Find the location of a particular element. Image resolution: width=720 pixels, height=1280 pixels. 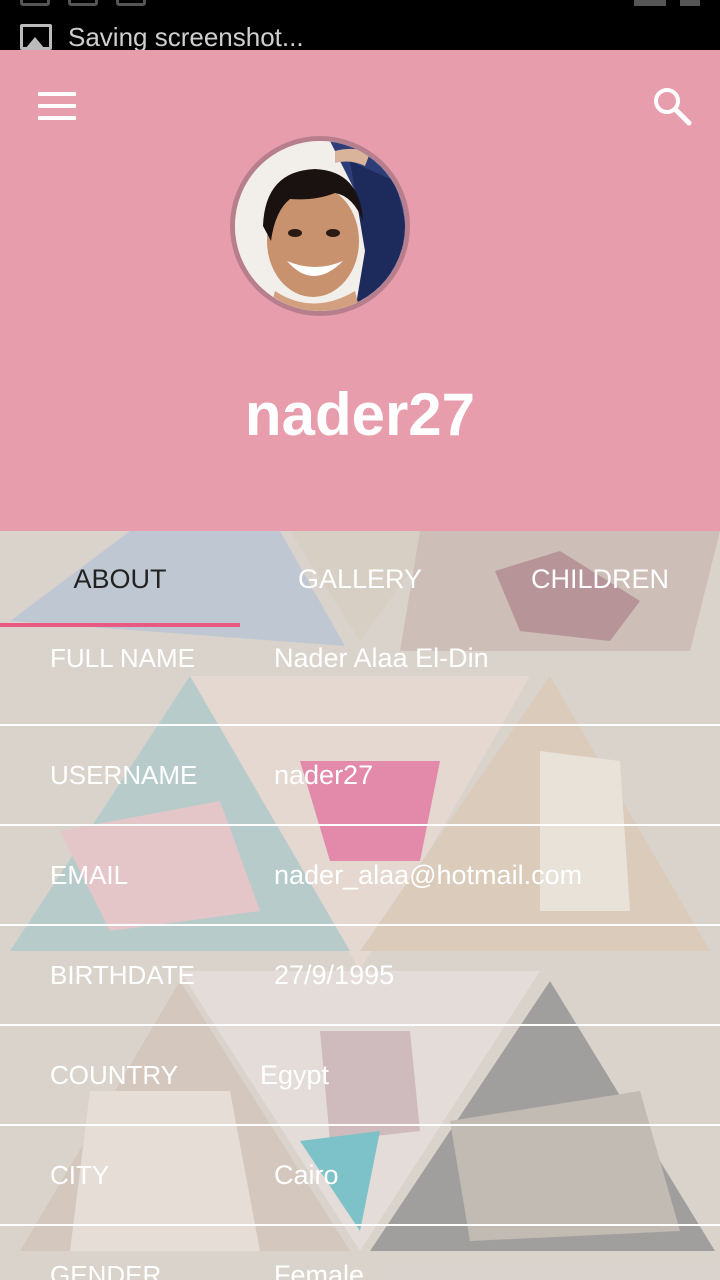

image-icon is located at coordinates (36, 37).